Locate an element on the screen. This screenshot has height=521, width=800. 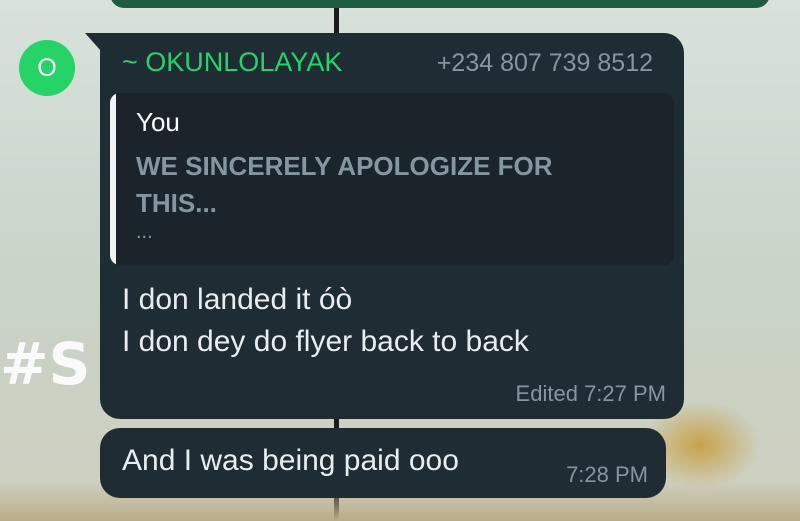
avatar-initial: O is located at coordinates (47, 67).